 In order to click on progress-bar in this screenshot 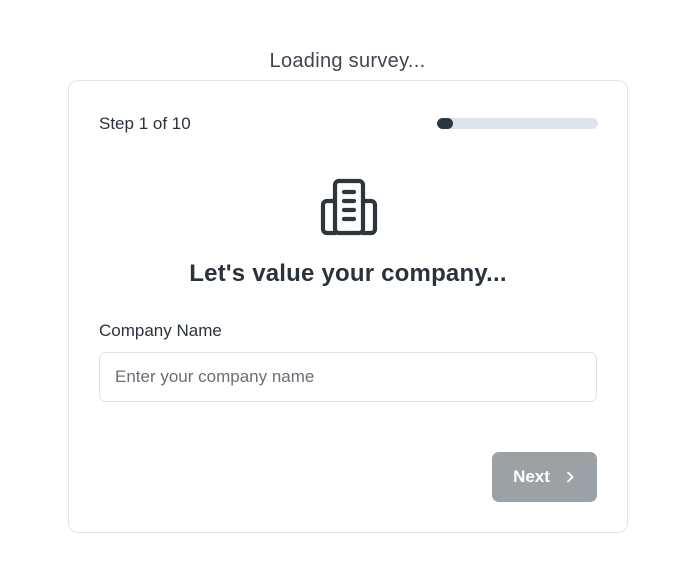, I will do `click(517, 123)`.